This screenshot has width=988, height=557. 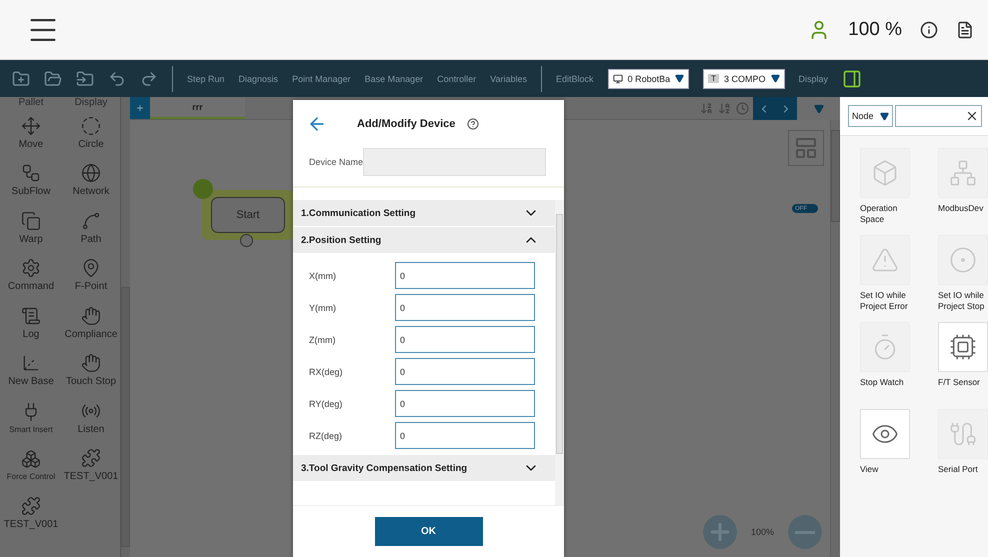 I want to click on palette-item: New Base, so click(x=31, y=370).